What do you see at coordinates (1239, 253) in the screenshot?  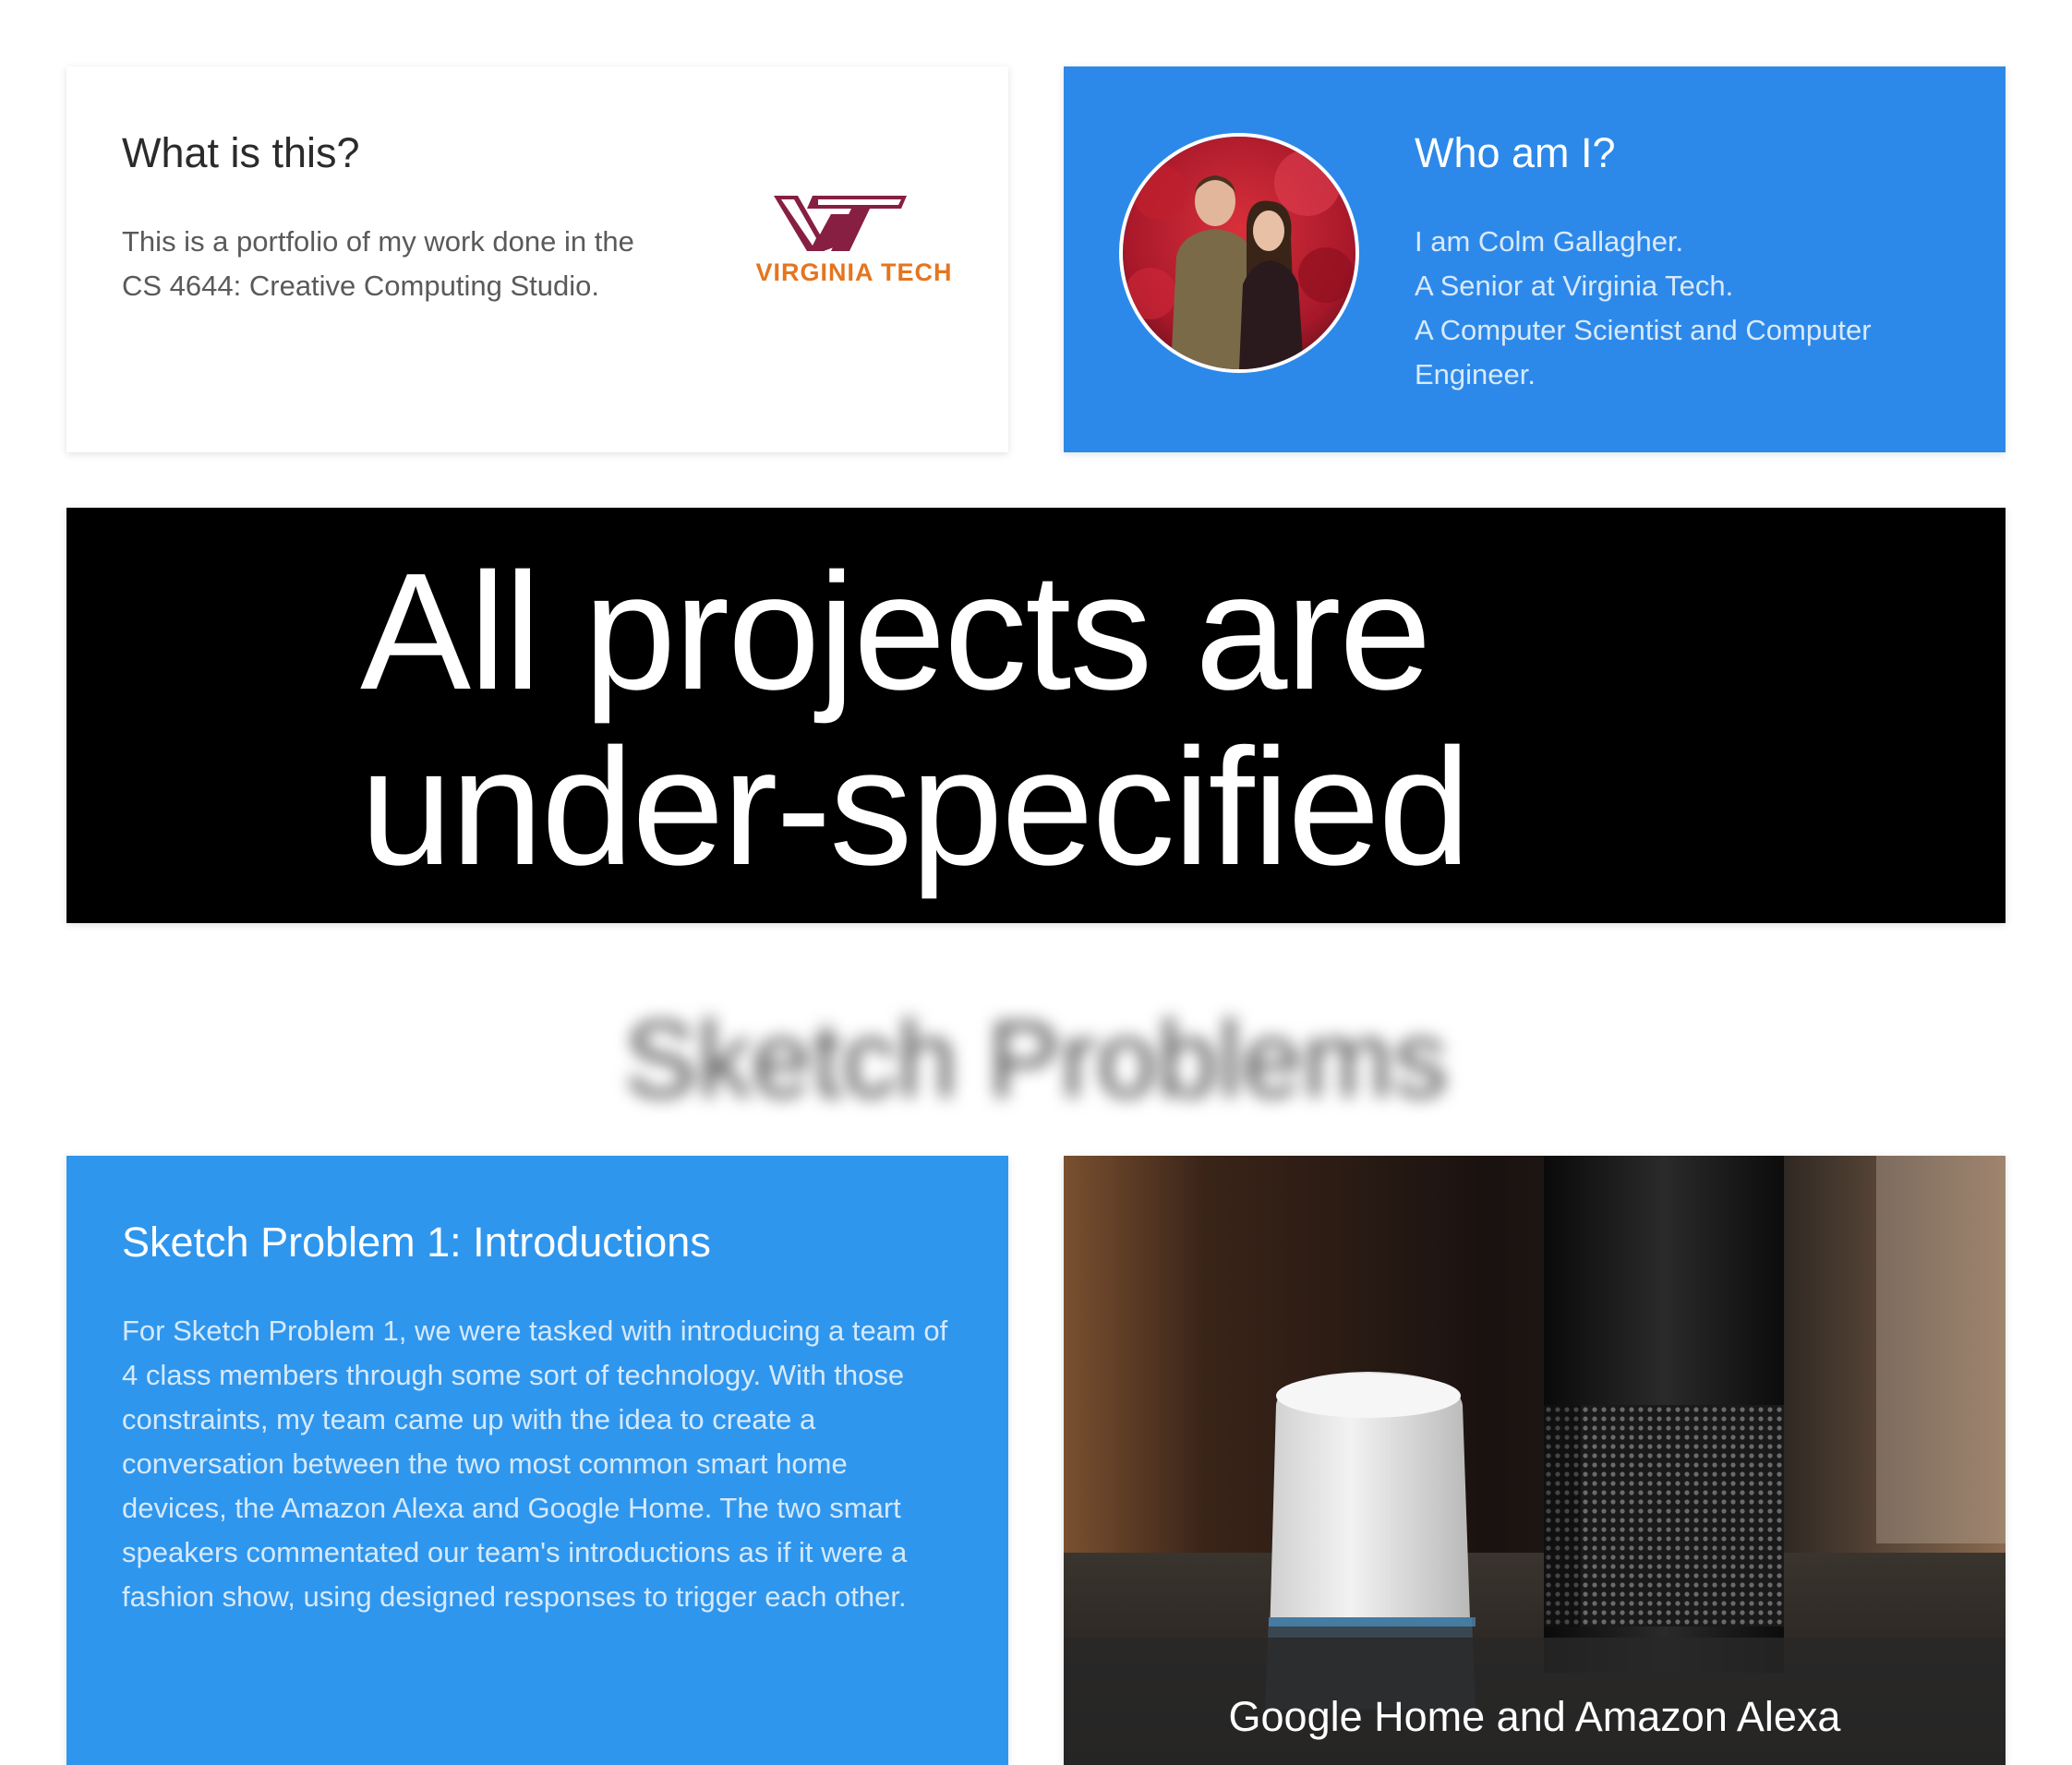 I see `avatar` at bounding box center [1239, 253].